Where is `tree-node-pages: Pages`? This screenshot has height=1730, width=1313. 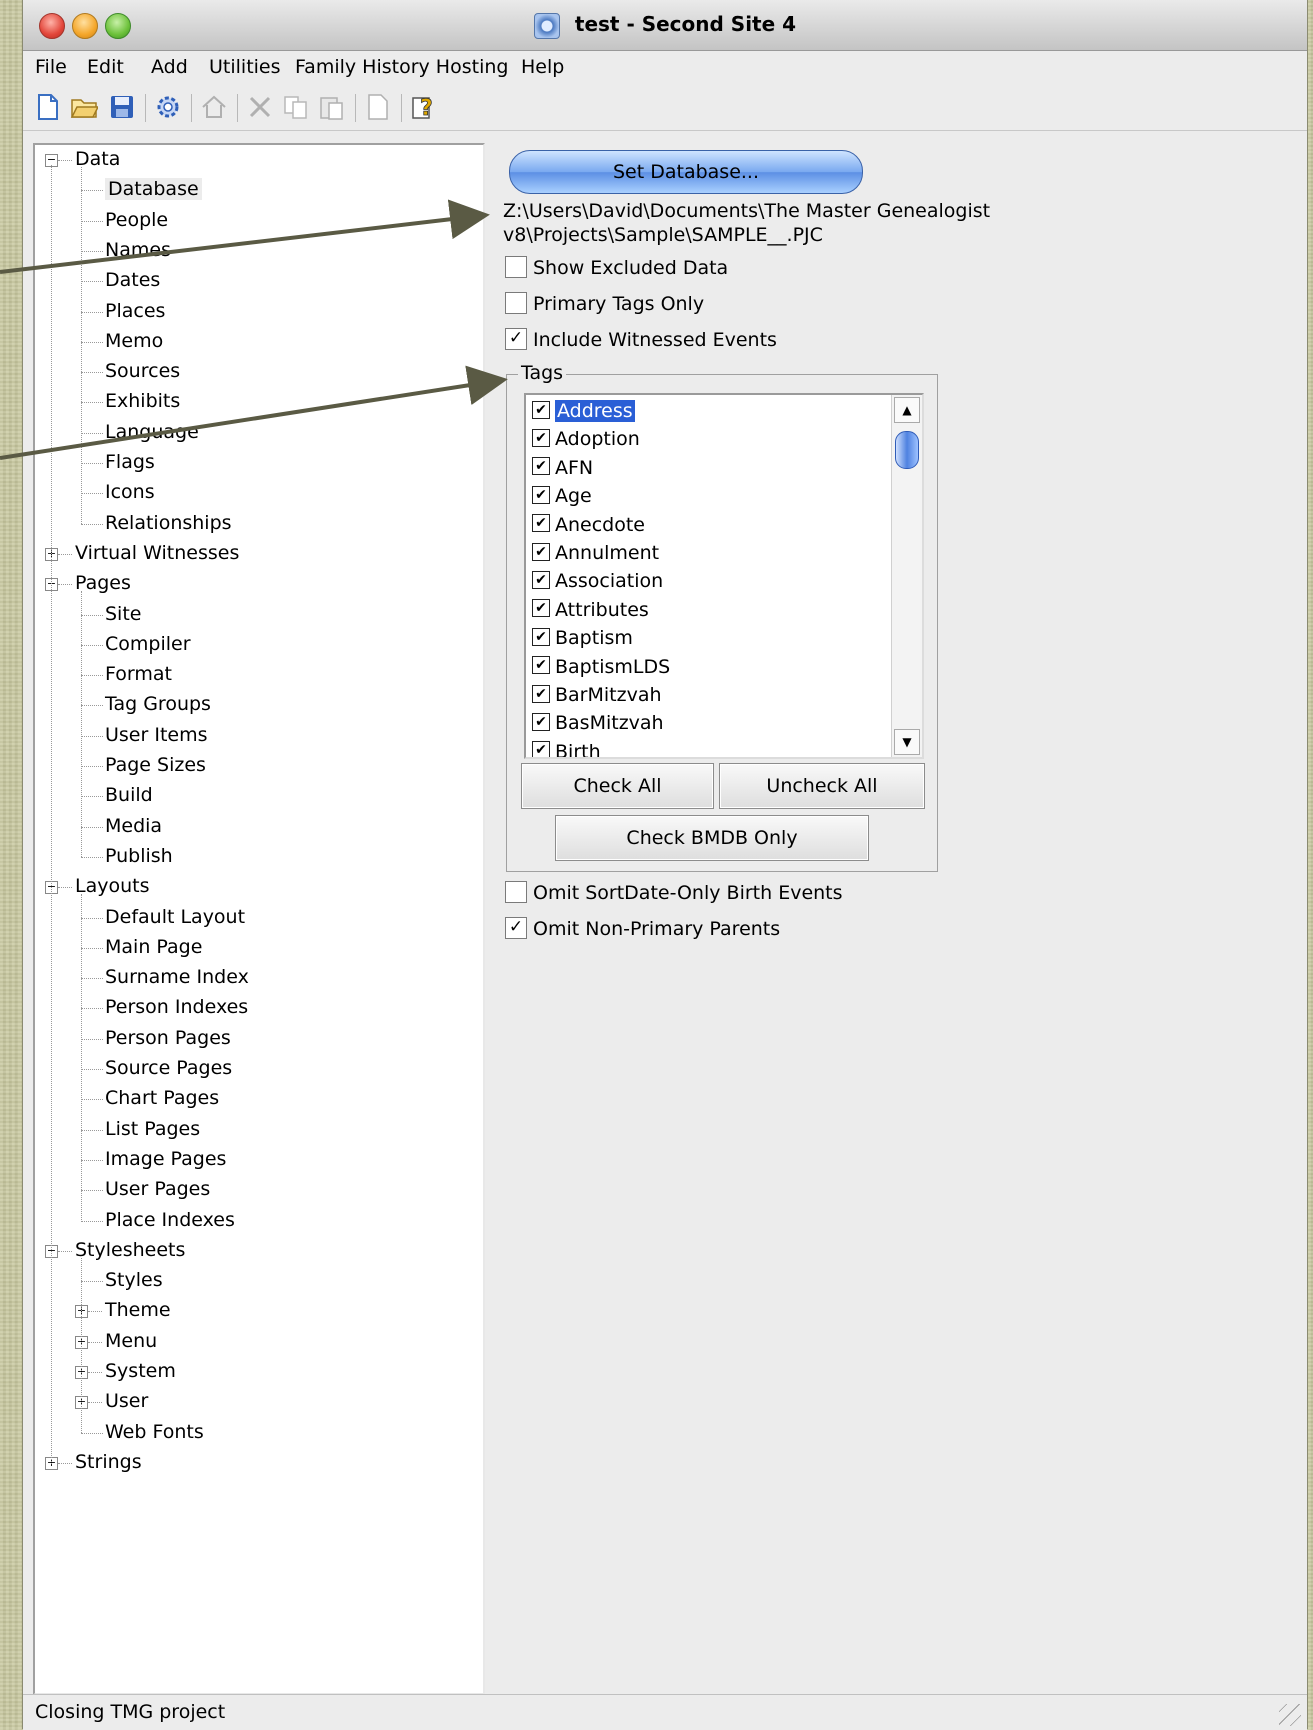 tree-node-pages: Pages is located at coordinates (103, 583).